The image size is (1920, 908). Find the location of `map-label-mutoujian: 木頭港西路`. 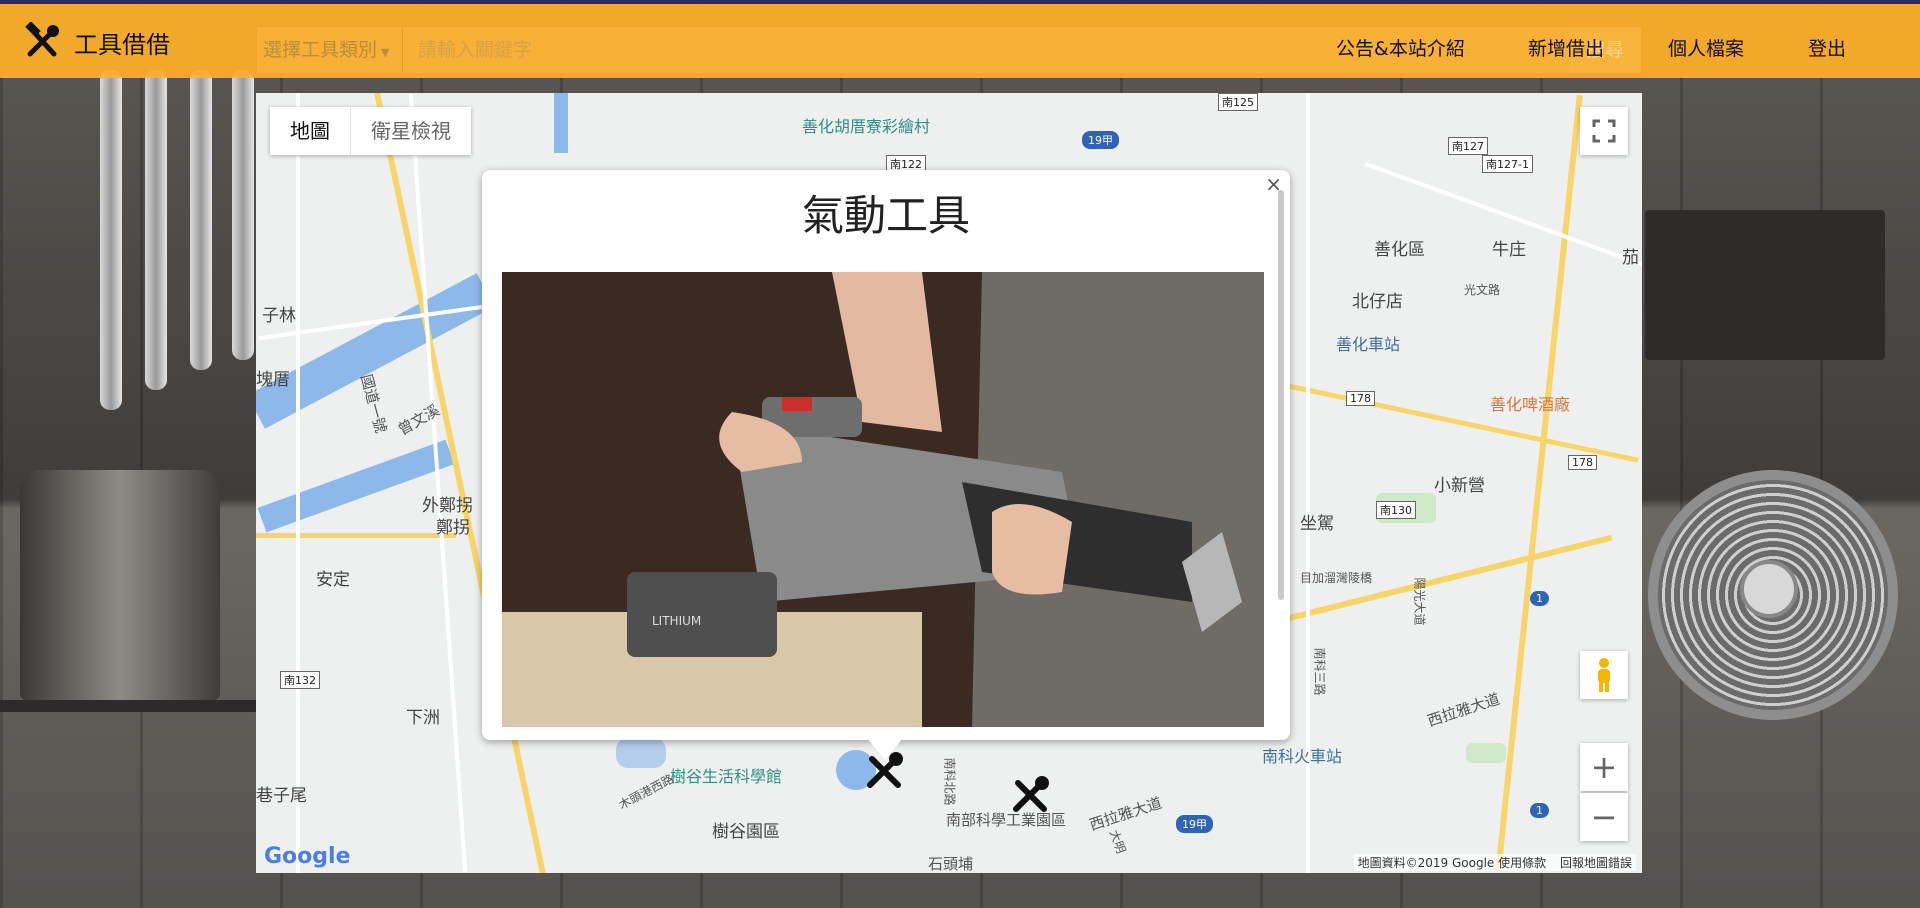

map-label-mutoujian: 木頭港西路 is located at coordinates (646, 792).